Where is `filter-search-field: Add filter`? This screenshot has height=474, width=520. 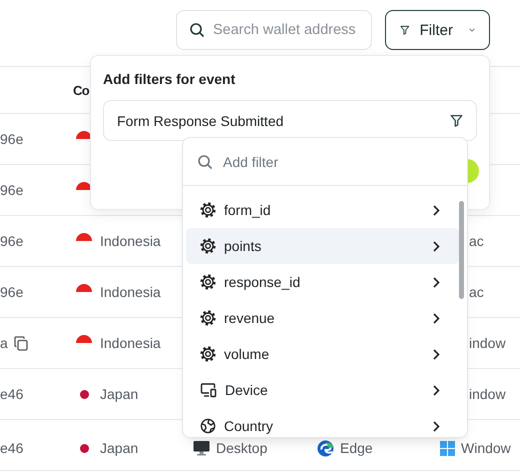 filter-search-field: Add filter is located at coordinates (325, 161).